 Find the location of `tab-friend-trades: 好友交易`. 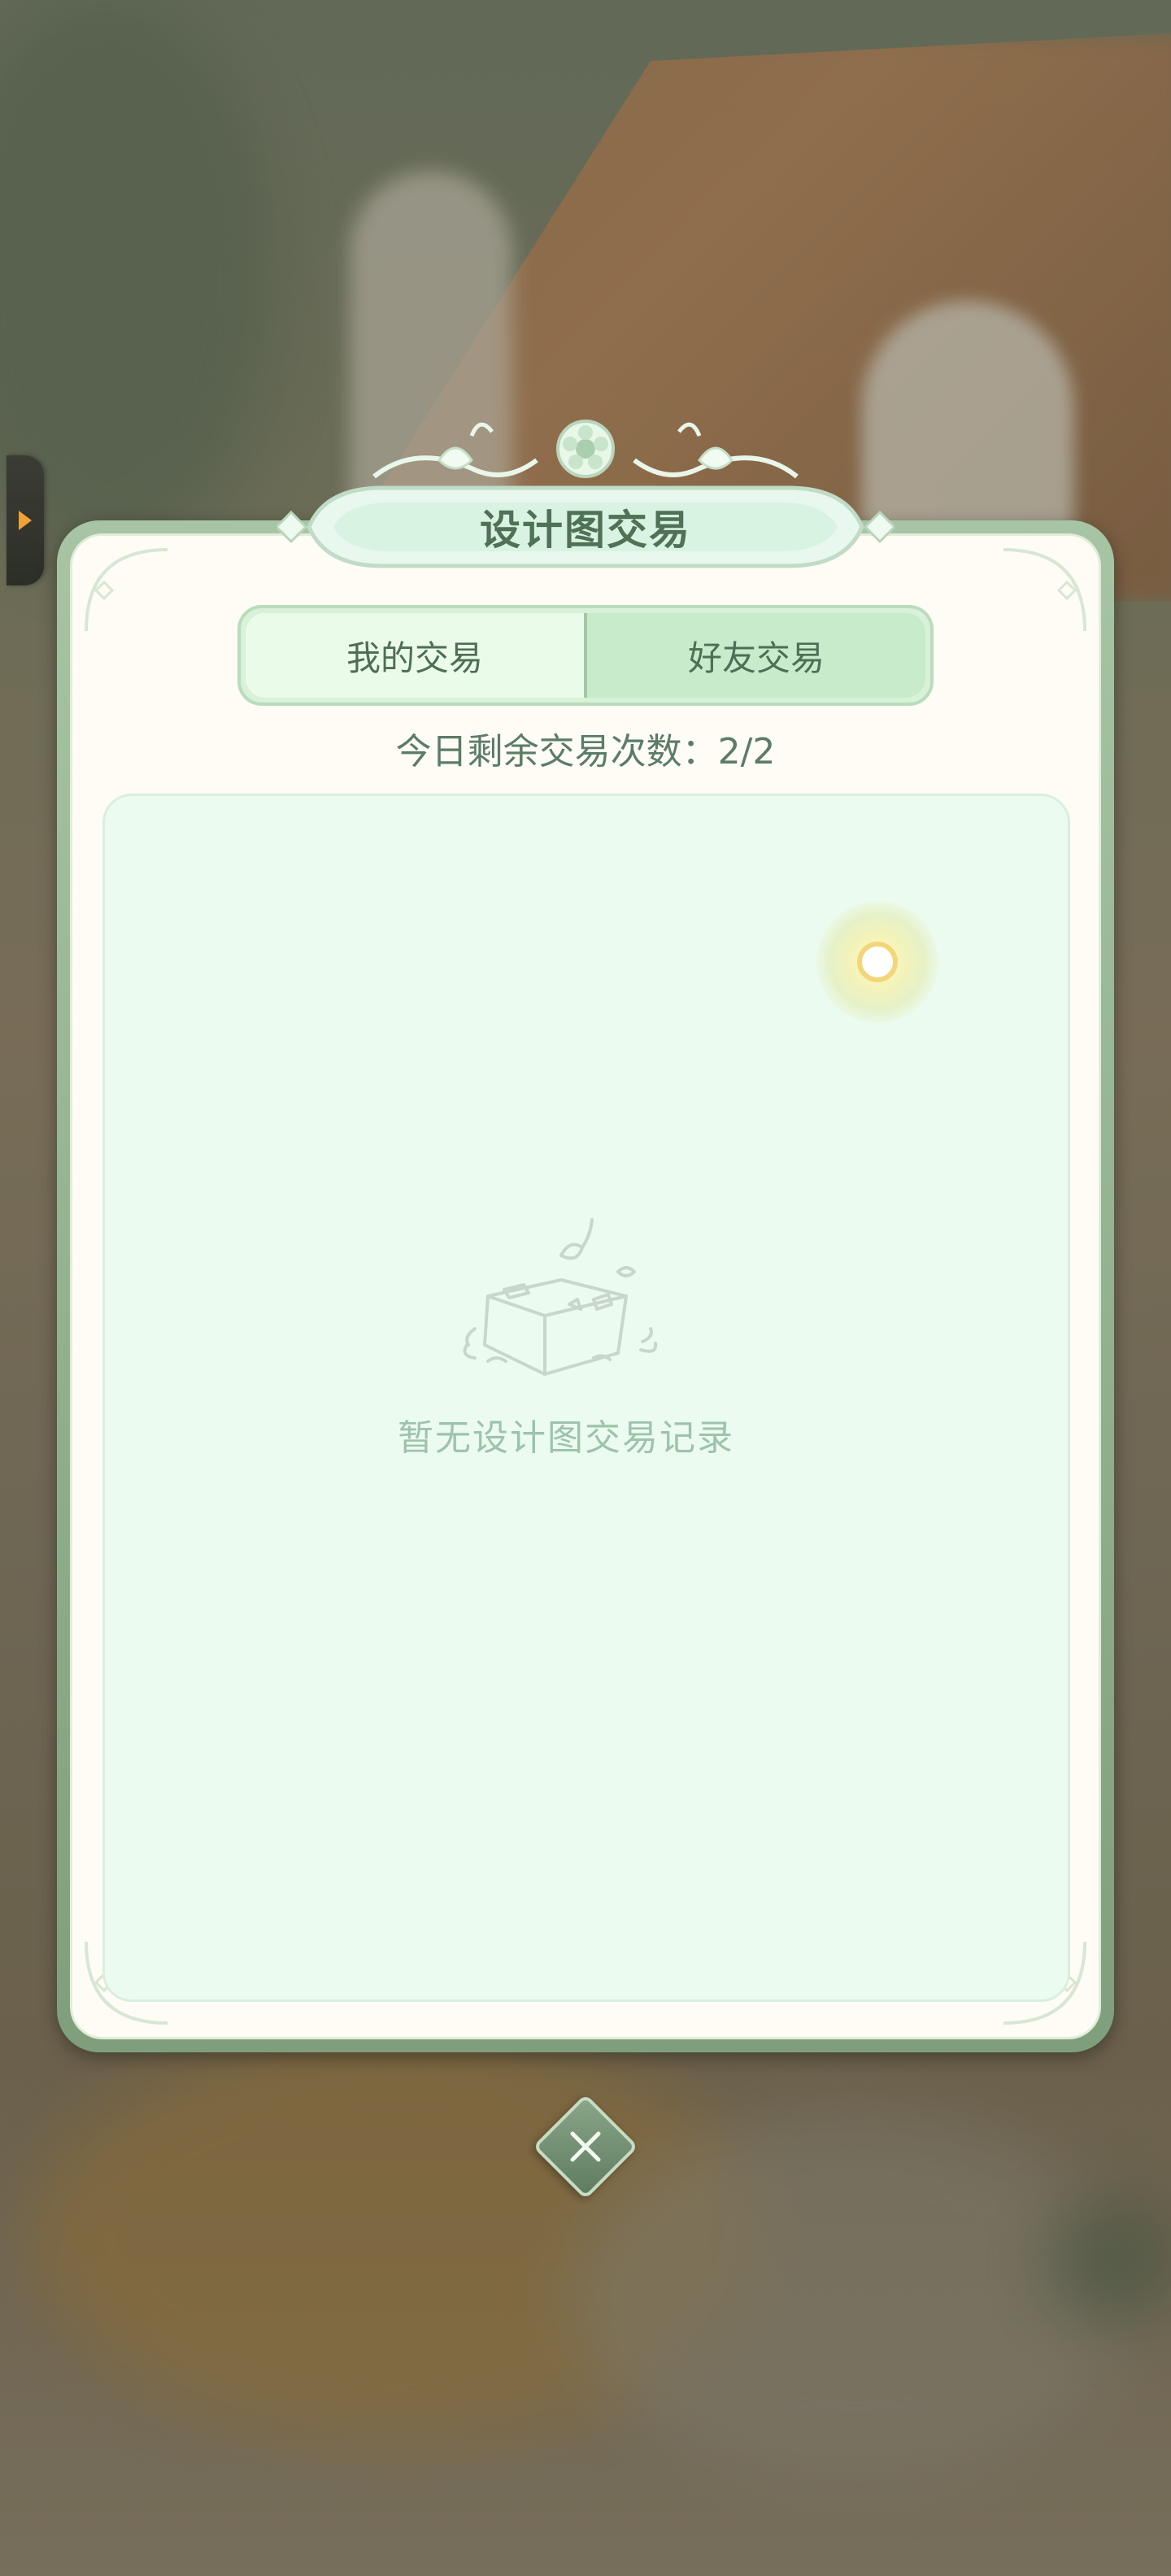

tab-friend-trades: 好友交易 is located at coordinates (756, 656).